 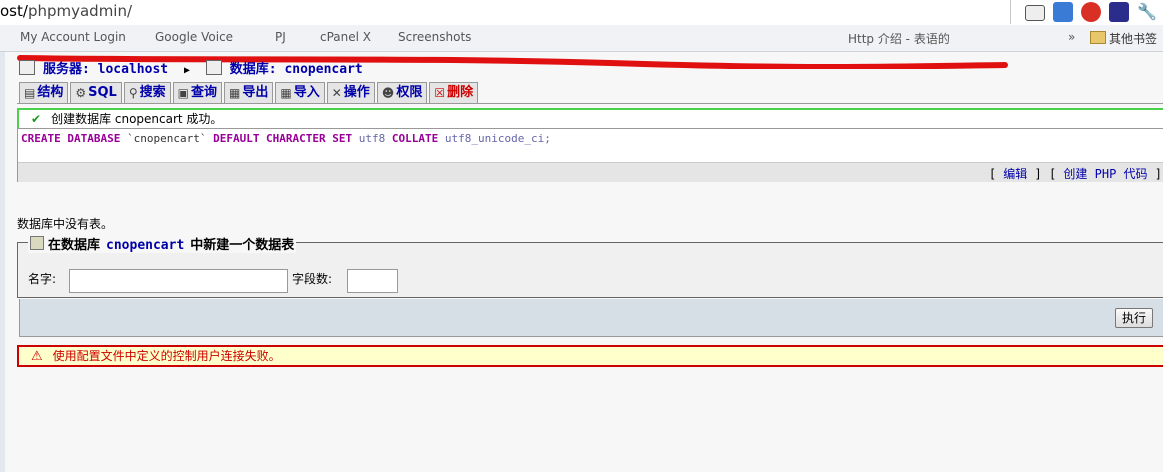 I want to click on legend-suffix: 中新建一个数据表, so click(x=242, y=245).